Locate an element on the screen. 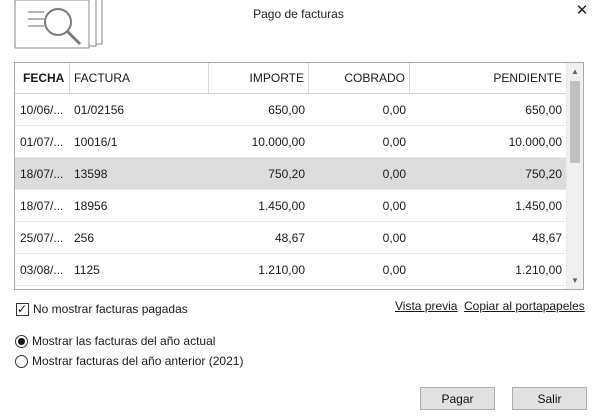  cell-pendiente: 1.210,00 is located at coordinates (538, 269).